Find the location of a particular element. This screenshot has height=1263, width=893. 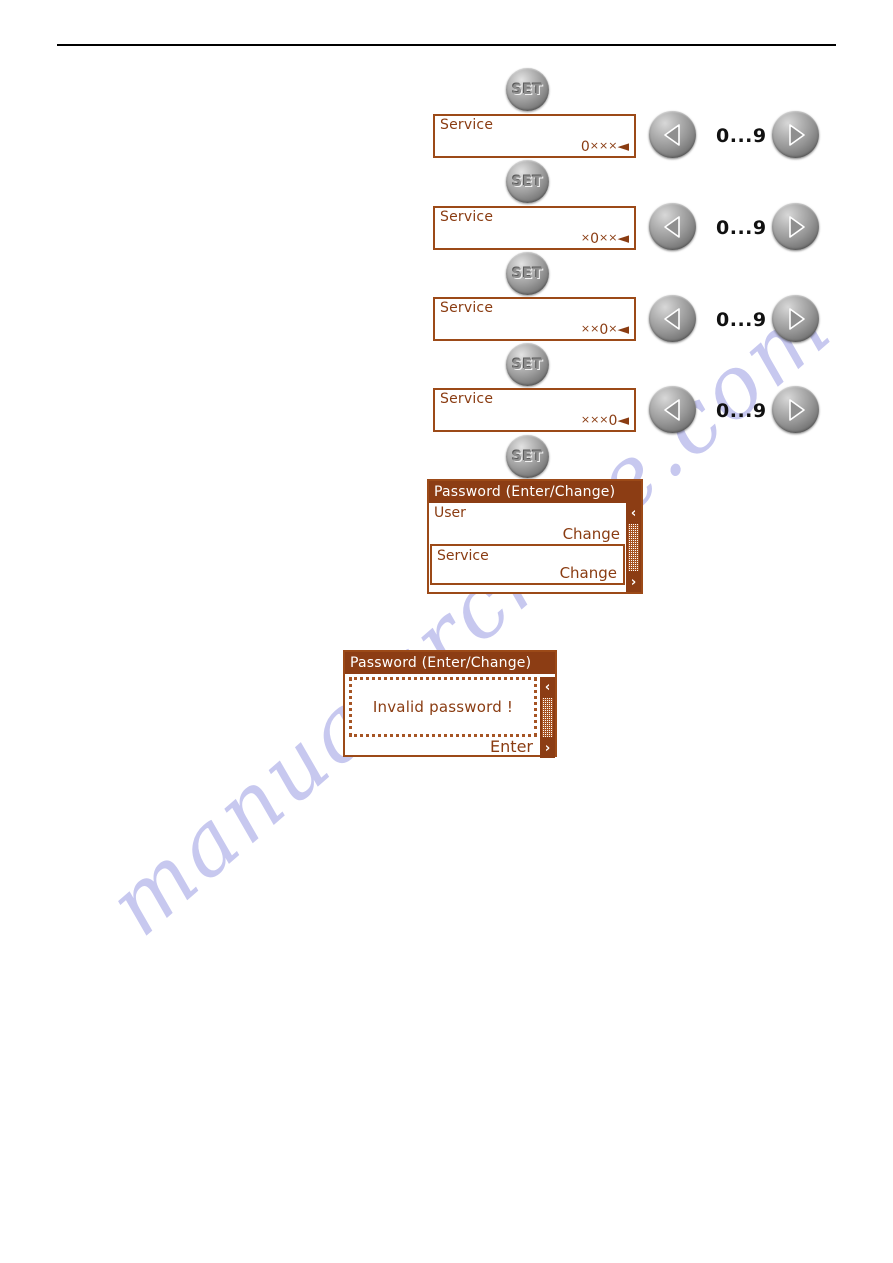

service-entry-box-4: Service ×××0◄ is located at coordinates (534, 410).